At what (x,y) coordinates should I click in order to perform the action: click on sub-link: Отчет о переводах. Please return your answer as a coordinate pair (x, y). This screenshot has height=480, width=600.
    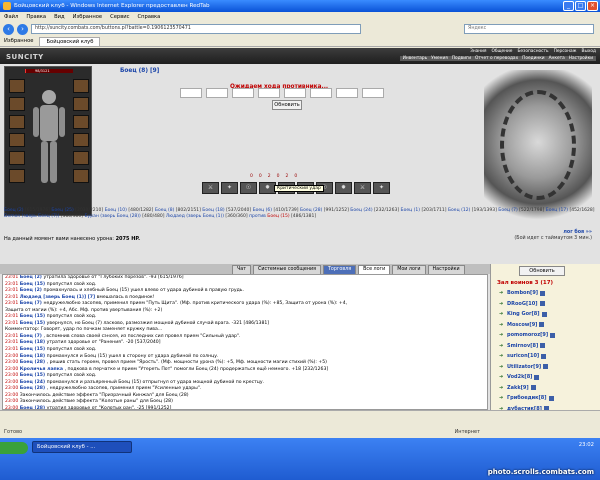
    Looking at the image, I should click on (496, 58).